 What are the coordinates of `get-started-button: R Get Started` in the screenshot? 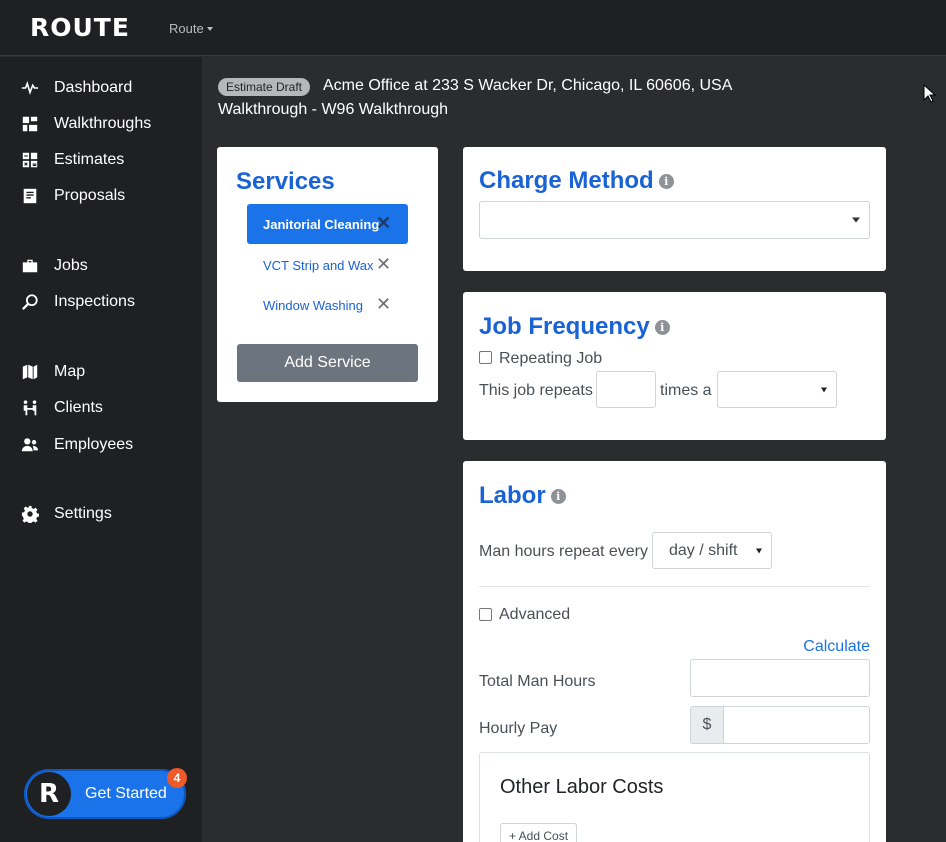 It's located at (105, 794).